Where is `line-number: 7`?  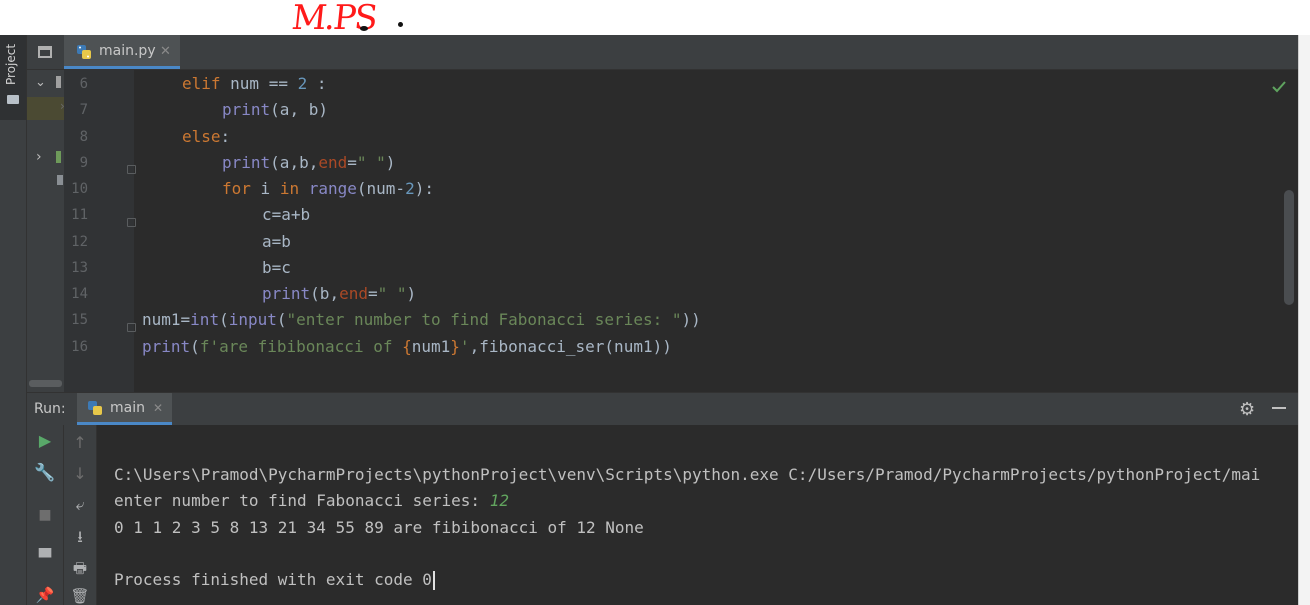 line-number: 7 is located at coordinates (83, 110).